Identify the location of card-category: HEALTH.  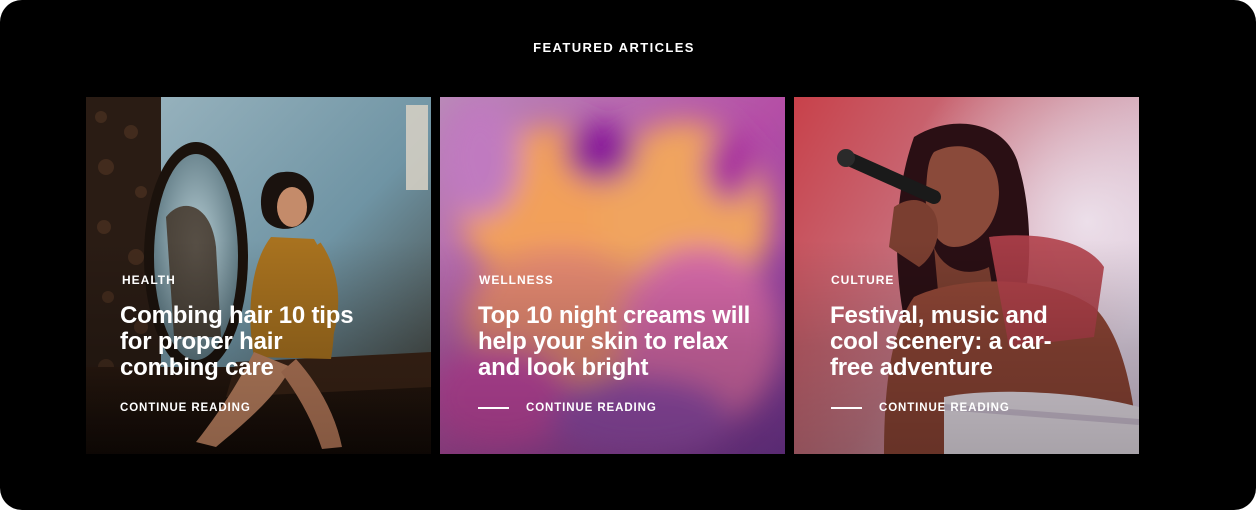
(149, 280).